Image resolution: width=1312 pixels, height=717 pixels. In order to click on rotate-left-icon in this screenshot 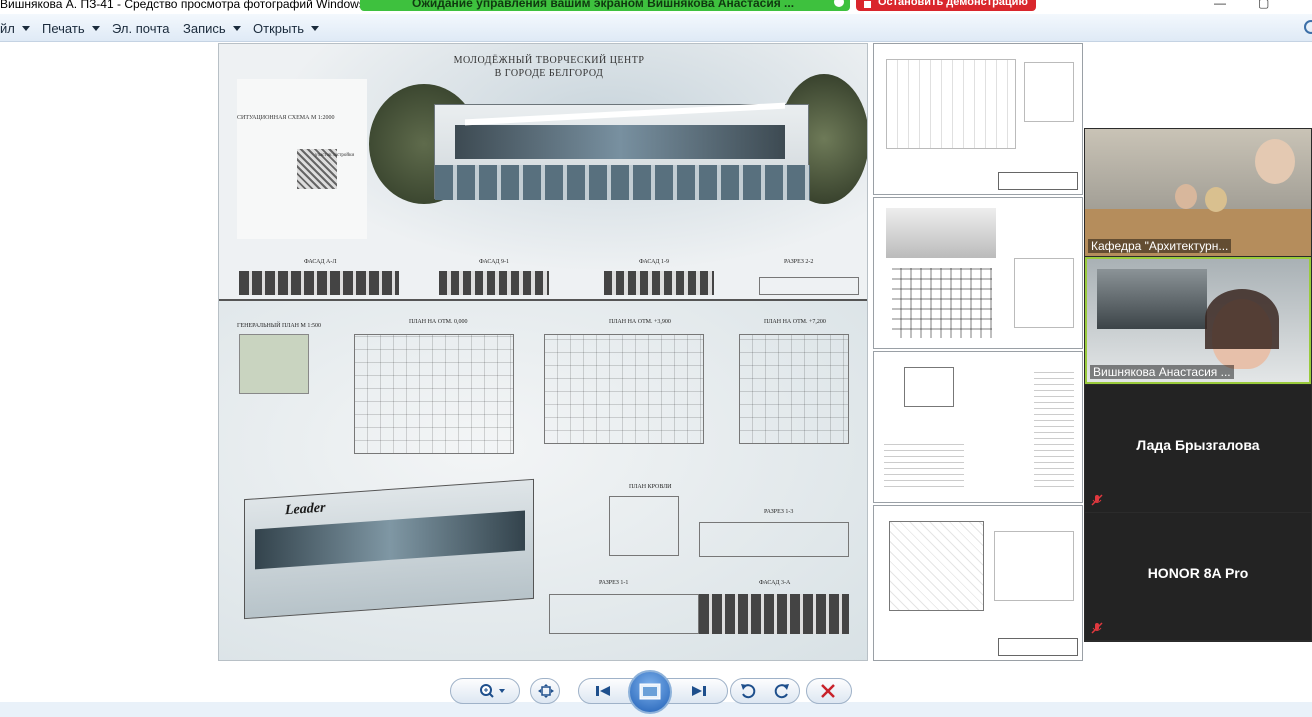, I will do `click(748, 691)`.